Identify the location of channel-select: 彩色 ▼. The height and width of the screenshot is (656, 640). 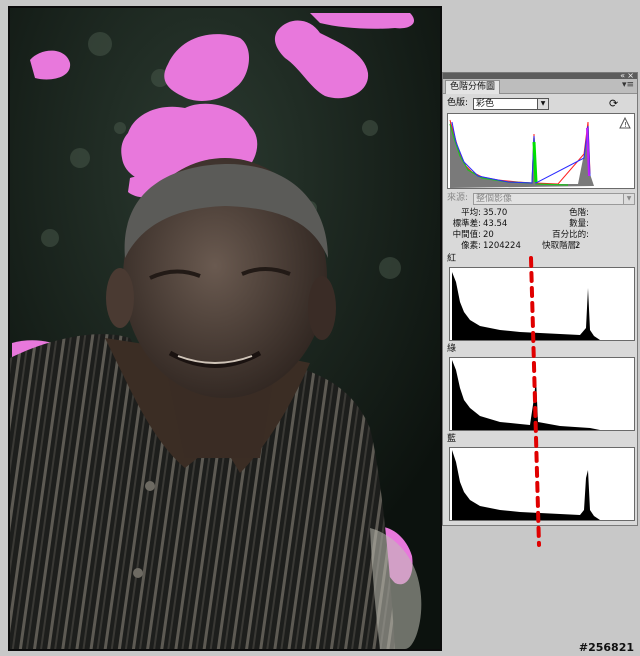
(511, 104).